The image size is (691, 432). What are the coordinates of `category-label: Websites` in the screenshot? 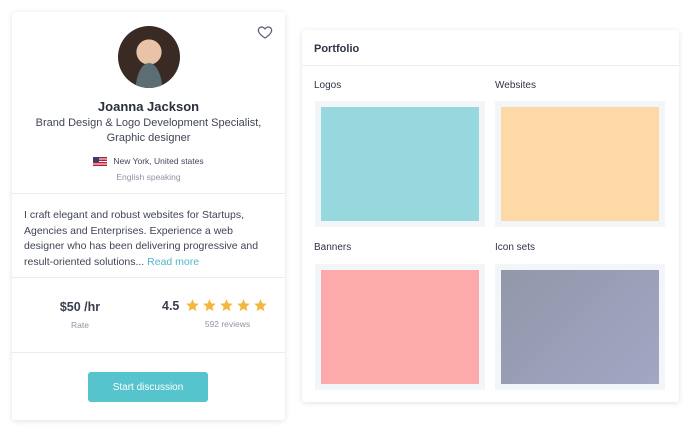 It's located at (515, 85).